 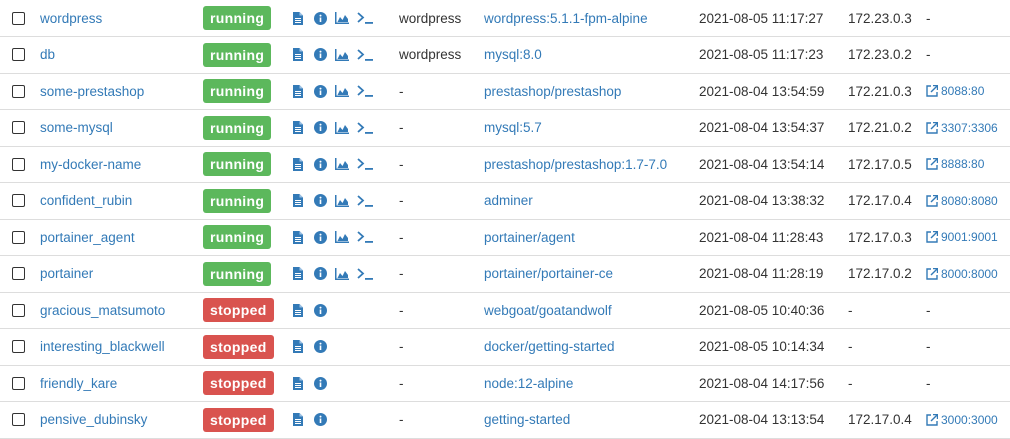 What do you see at coordinates (93, 419) in the screenshot?
I see `container-name-link: pensive_dubinsky` at bounding box center [93, 419].